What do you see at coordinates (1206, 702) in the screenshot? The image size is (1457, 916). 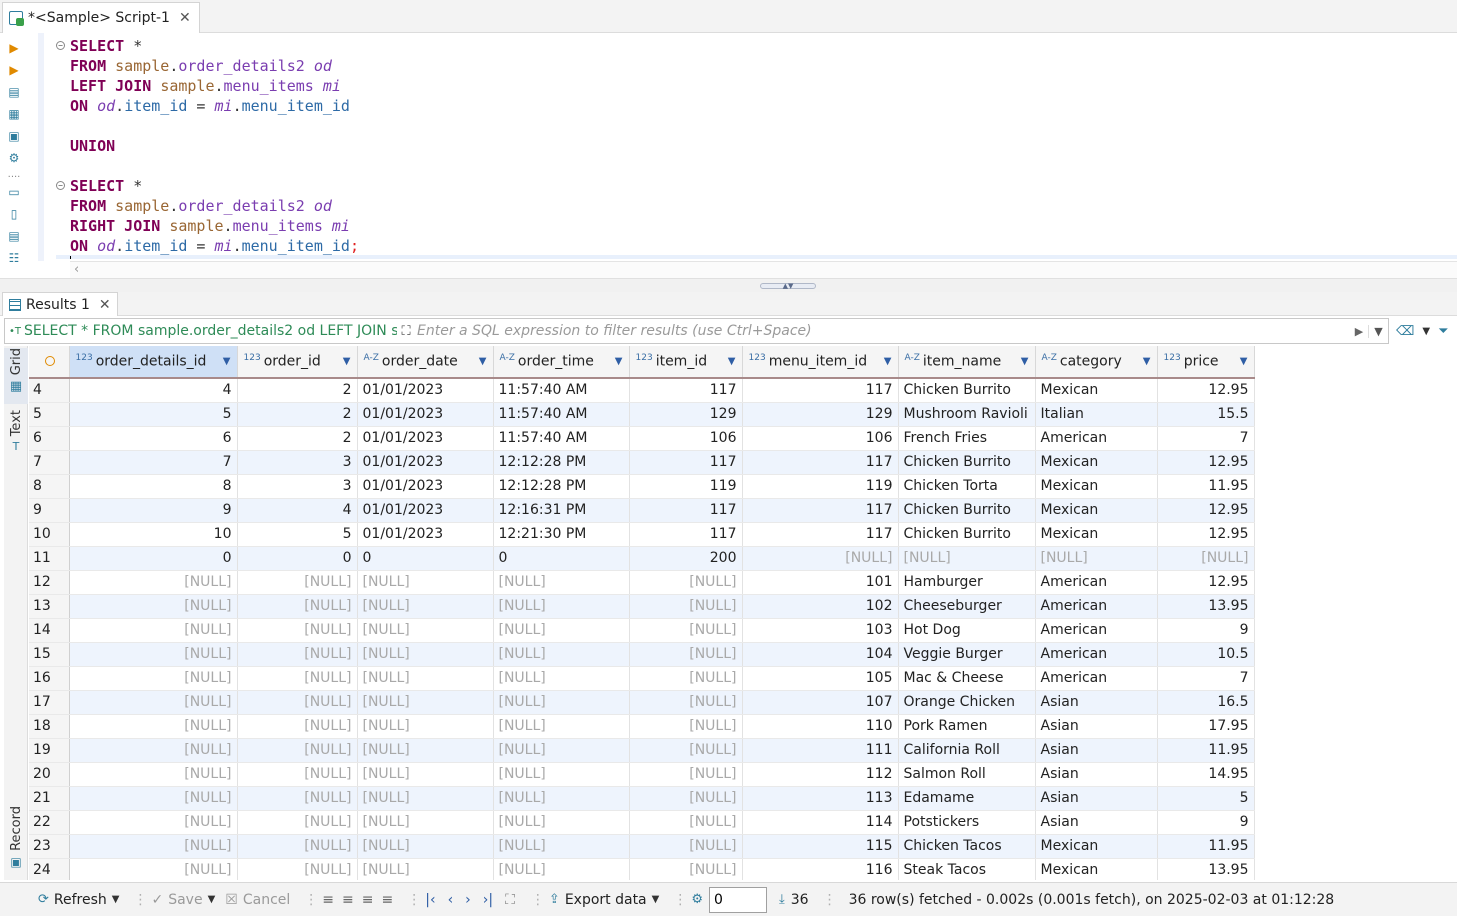 I see `cell-price: 16.5` at bounding box center [1206, 702].